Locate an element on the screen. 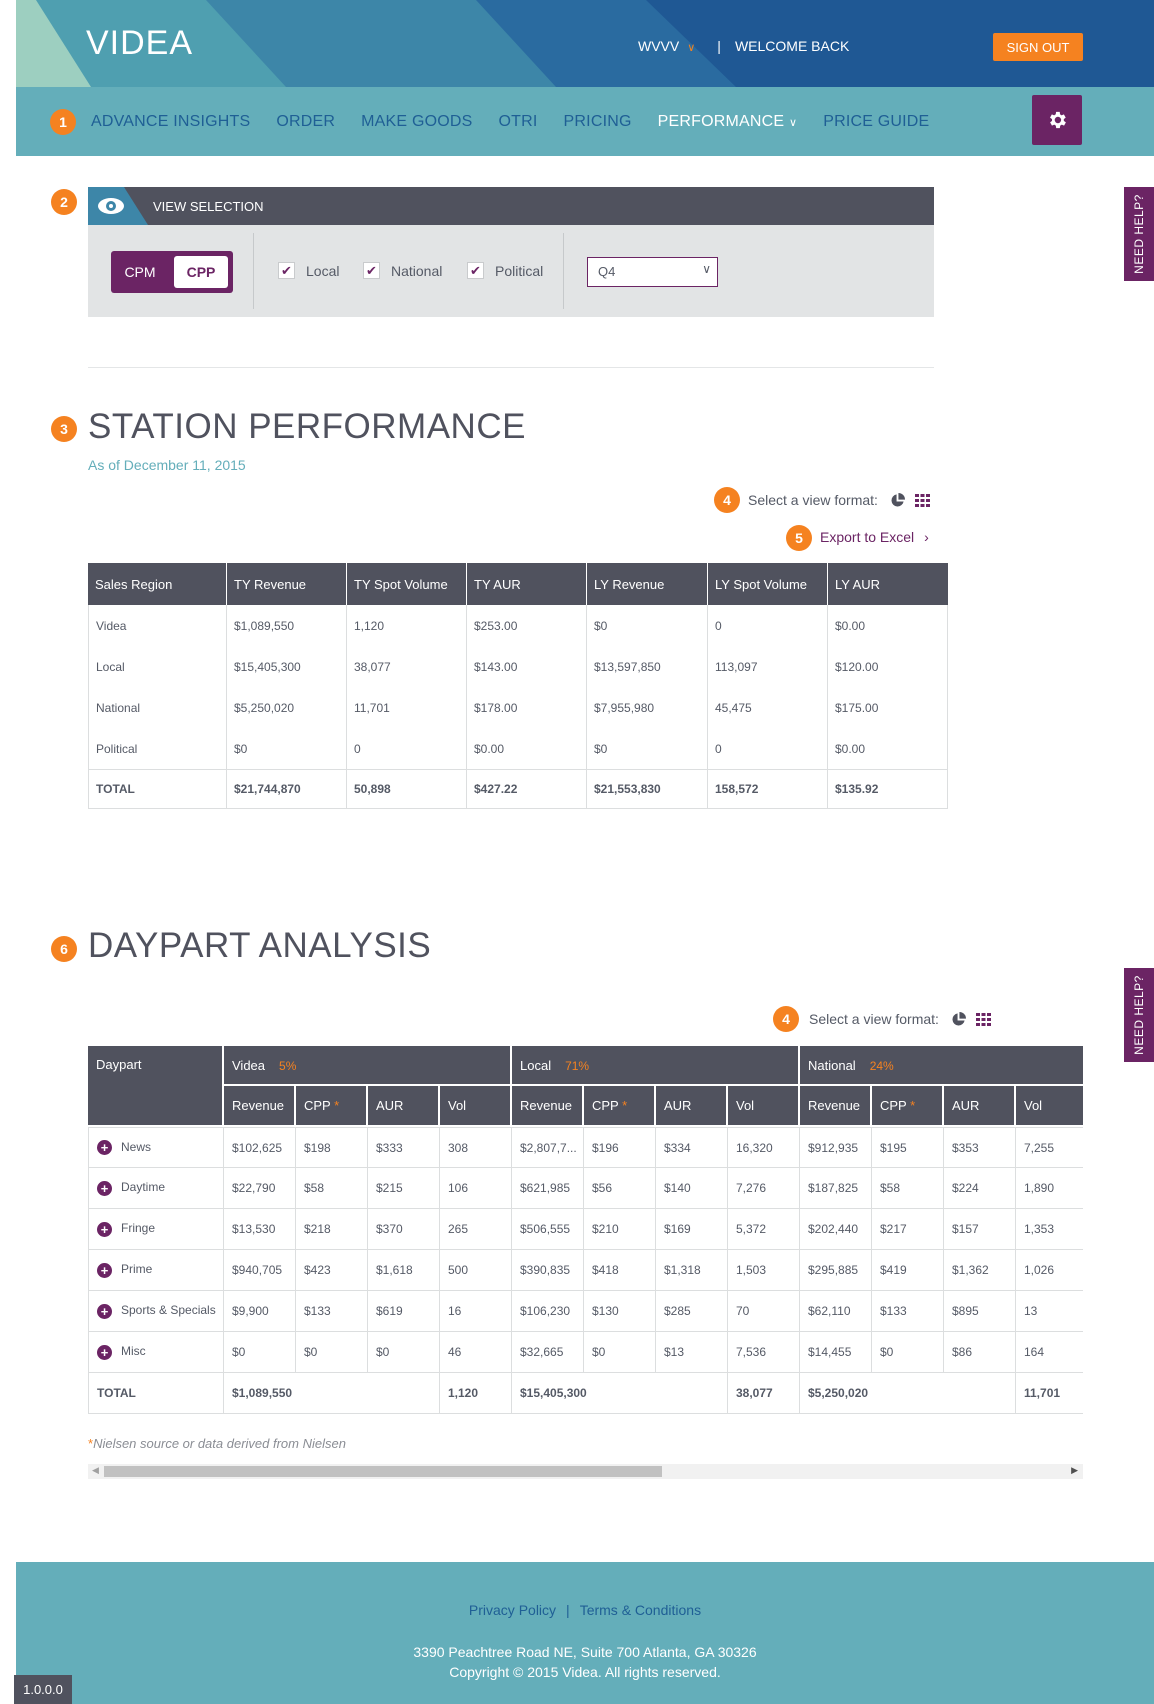 This screenshot has height=1704, width=1154. export-to-excel-link: Export to Excel › is located at coordinates (874, 537).